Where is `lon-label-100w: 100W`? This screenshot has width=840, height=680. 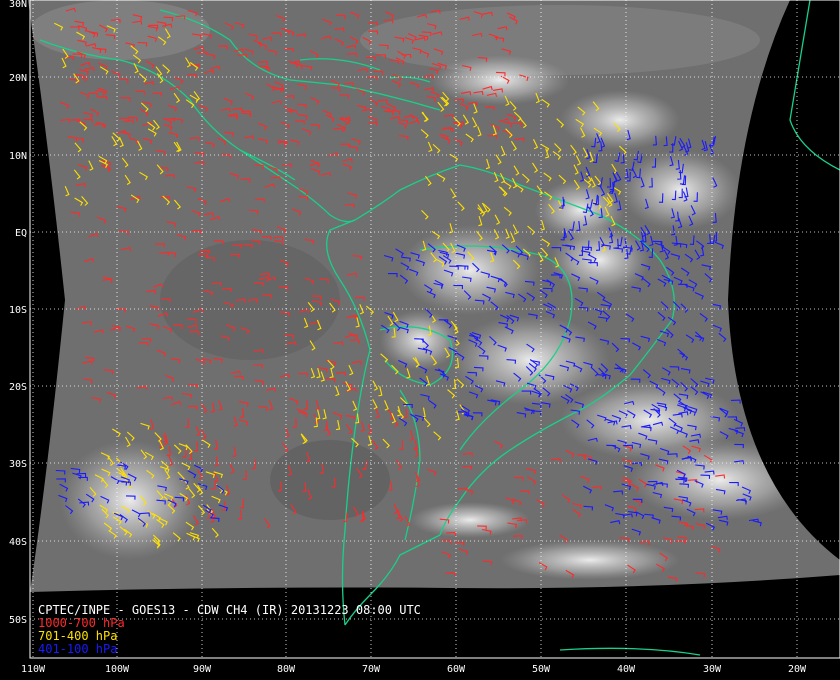 lon-label-100w: 100W is located at coordinates (117, 669).